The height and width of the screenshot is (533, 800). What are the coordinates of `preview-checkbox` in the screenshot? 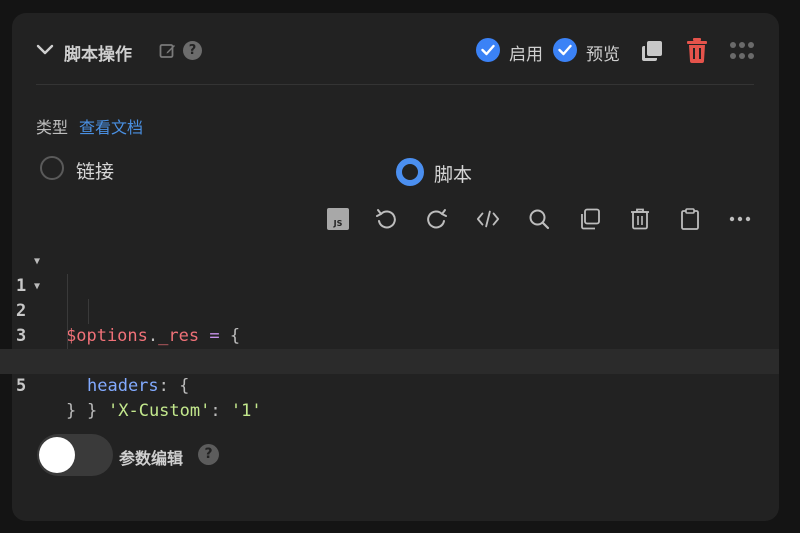 It's located at (565, 50).